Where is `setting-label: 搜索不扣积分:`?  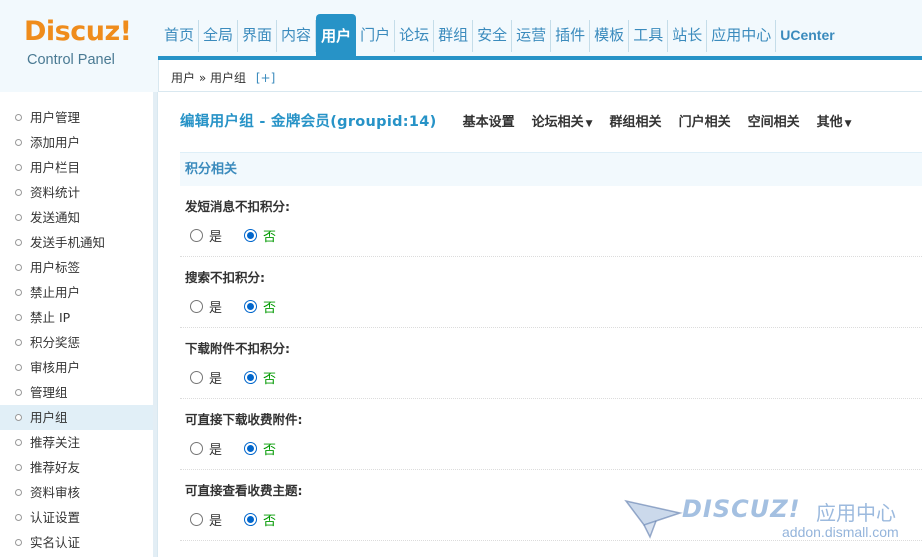 setting-label: 搜索不扣积分: is located at coordinates (225, 277).